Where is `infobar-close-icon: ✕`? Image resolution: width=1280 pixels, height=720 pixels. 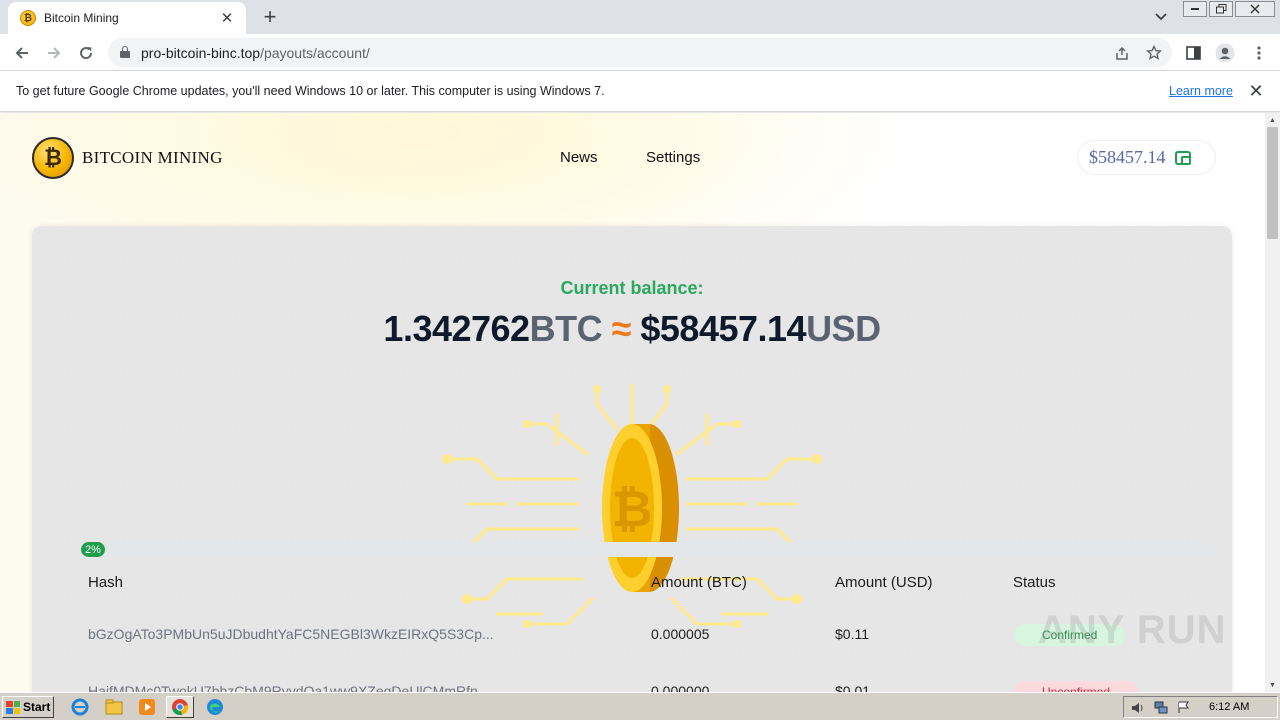 infobar-close-icon: ✕ is located at coordinates (1256, 91).